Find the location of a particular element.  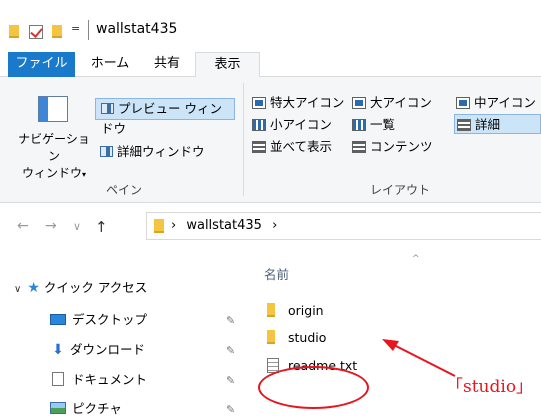

sidebar-item-documents: ドキュメント is located at coordinates (98, 380).